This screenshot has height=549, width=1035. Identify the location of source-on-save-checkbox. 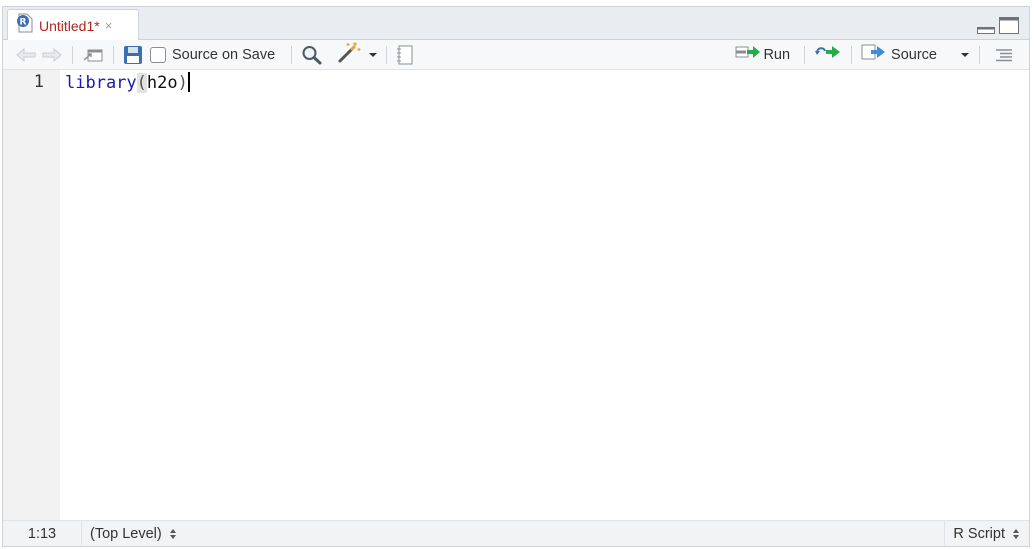
(158, 54).